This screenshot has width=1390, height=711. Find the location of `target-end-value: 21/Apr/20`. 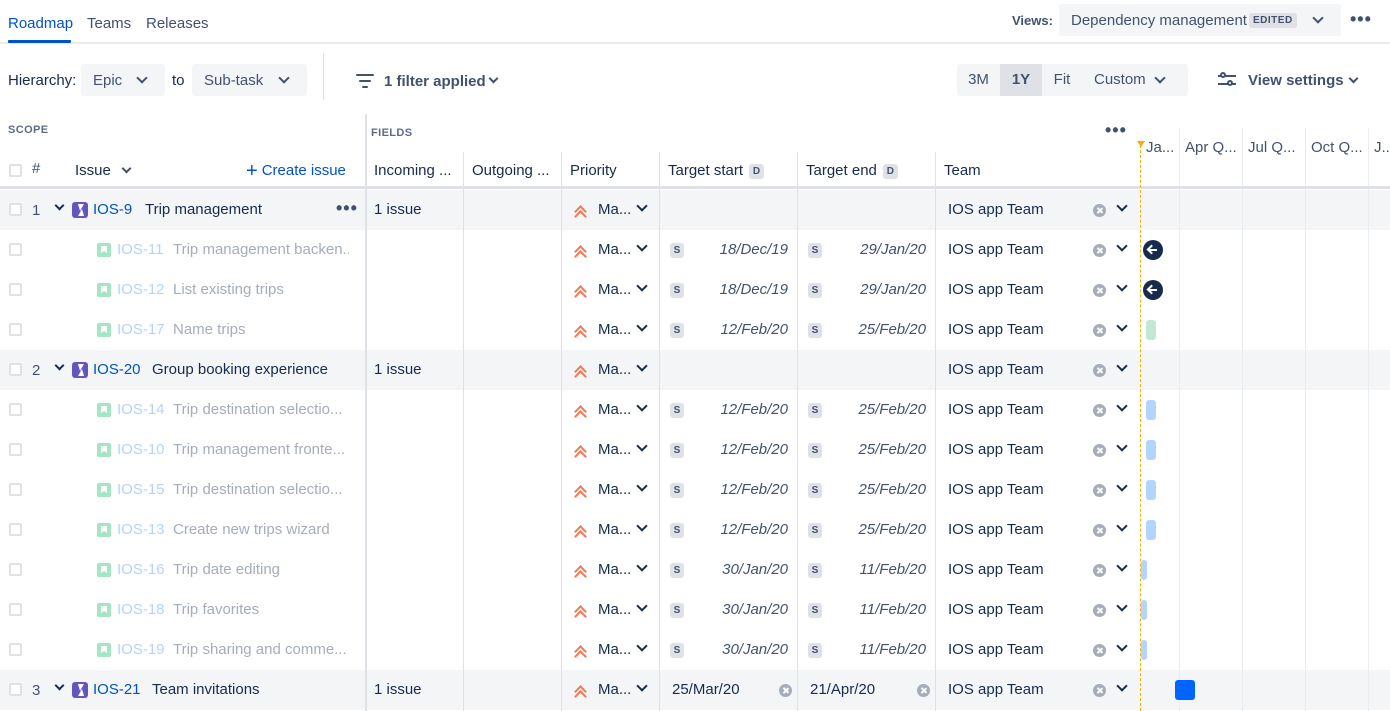

target-end-value: 21/Apr/20 is located at coordinates (842, 689).